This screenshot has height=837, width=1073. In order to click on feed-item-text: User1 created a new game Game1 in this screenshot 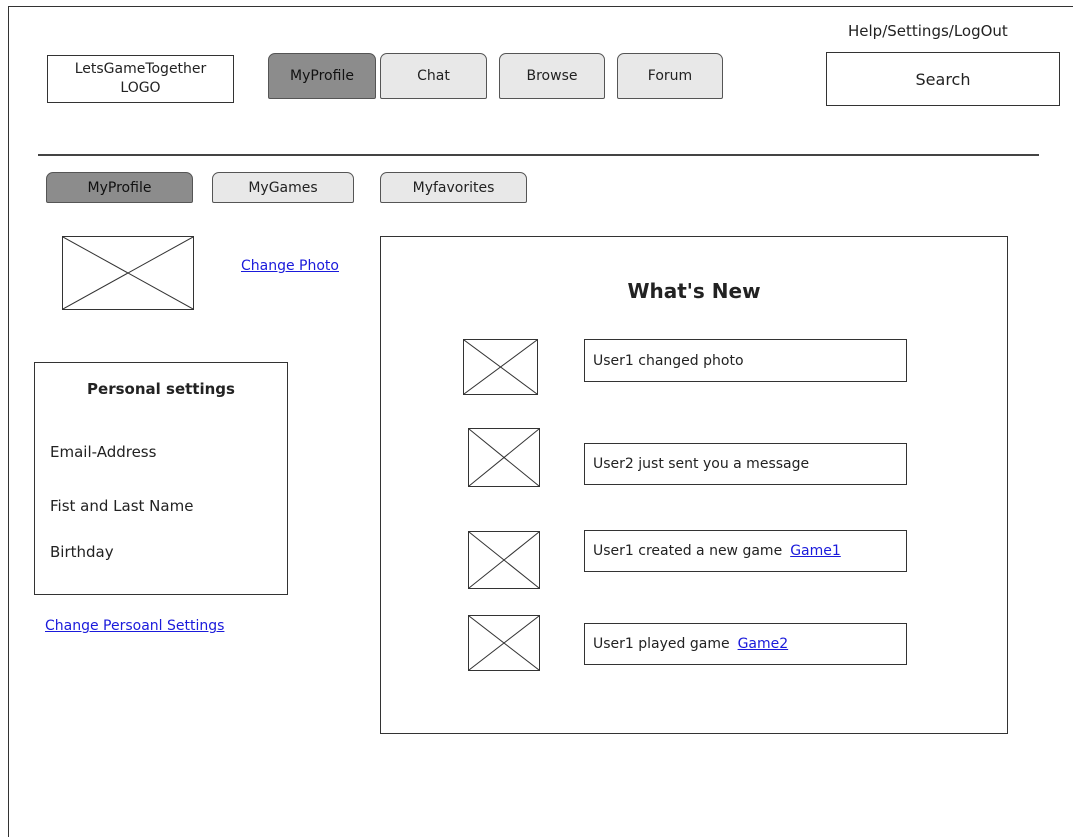, I will do `click(745, 551)`.